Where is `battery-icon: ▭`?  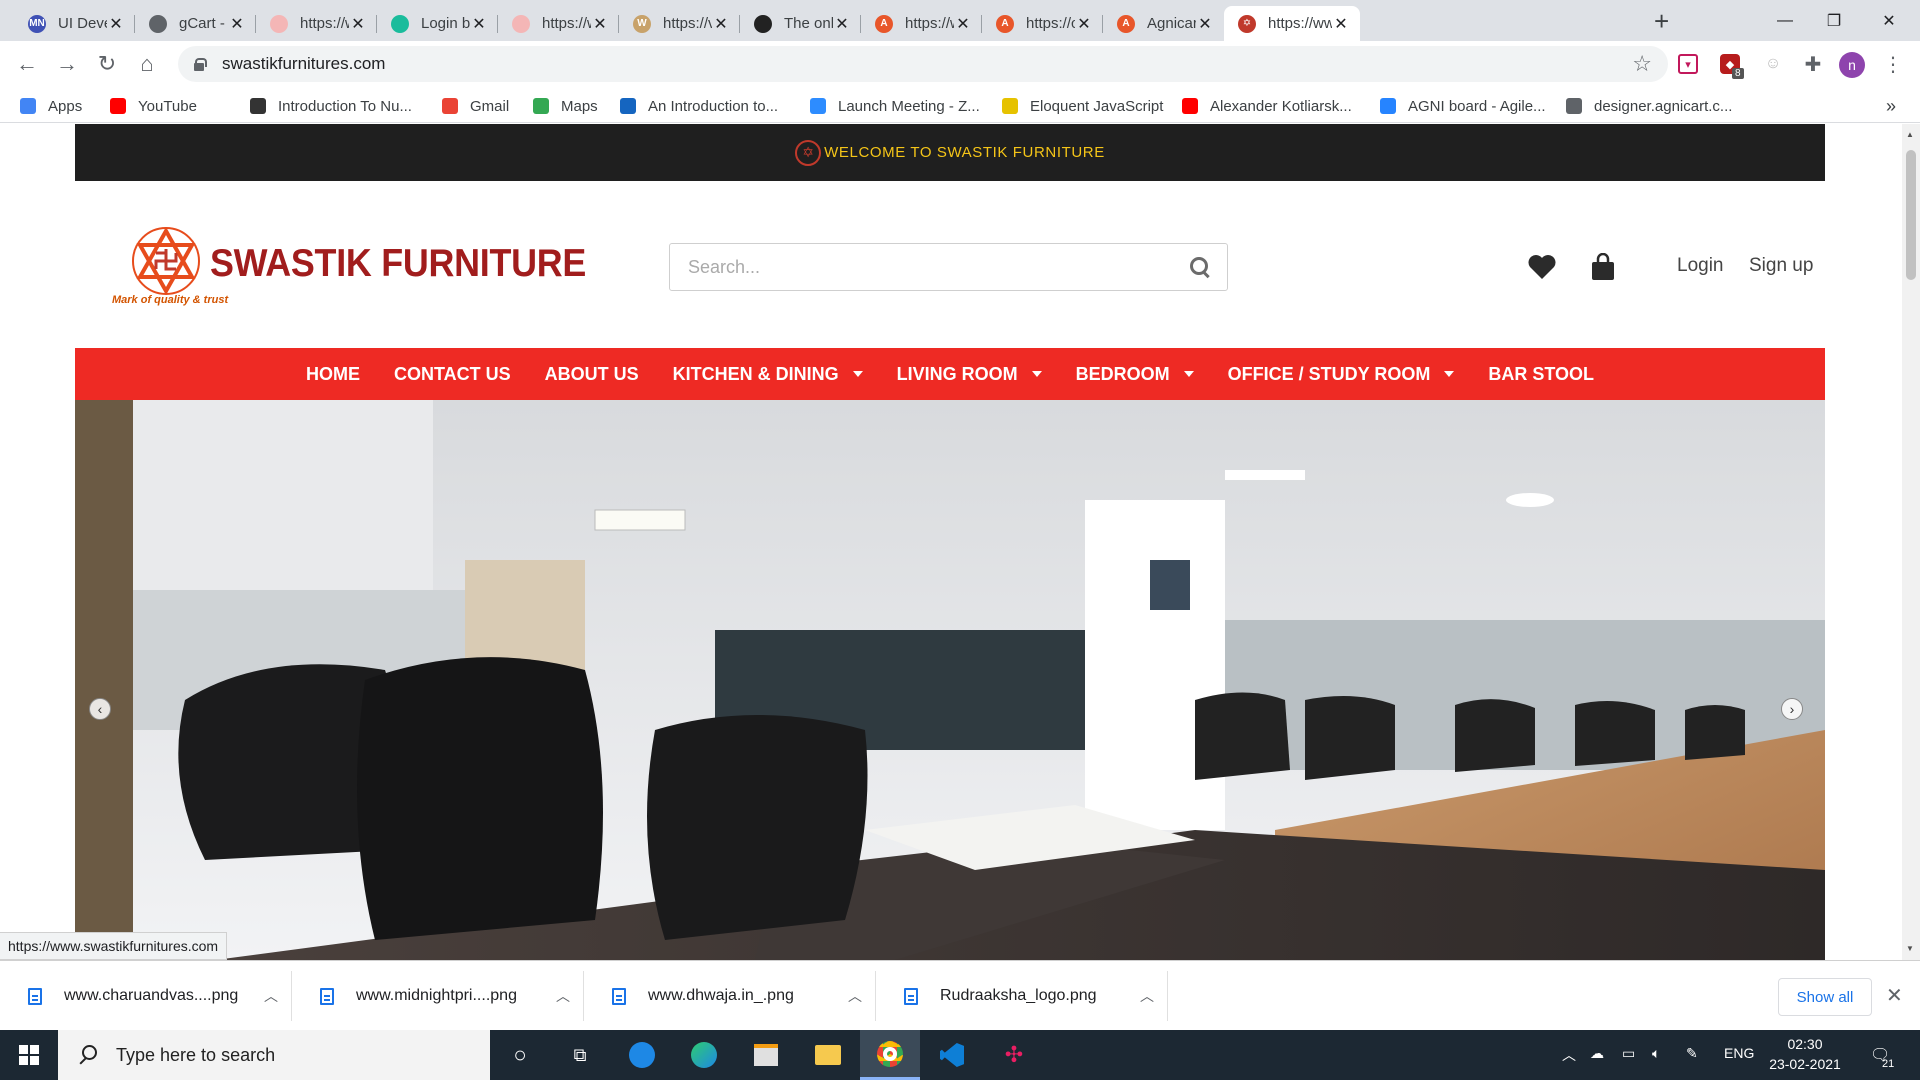
battery-icon: ▭ is located at coordinates (1628, 1053).